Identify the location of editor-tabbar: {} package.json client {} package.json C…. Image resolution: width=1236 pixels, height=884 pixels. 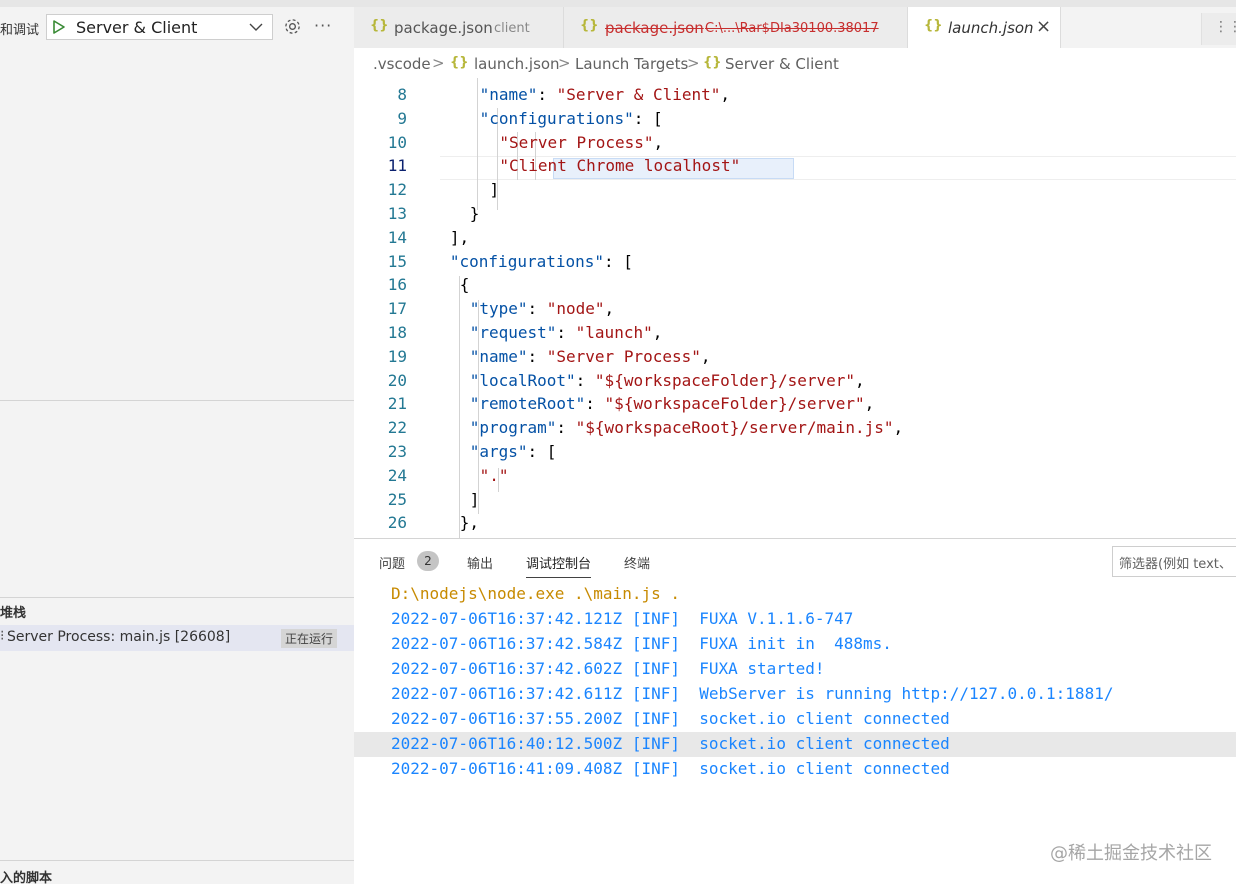
(795, 27).